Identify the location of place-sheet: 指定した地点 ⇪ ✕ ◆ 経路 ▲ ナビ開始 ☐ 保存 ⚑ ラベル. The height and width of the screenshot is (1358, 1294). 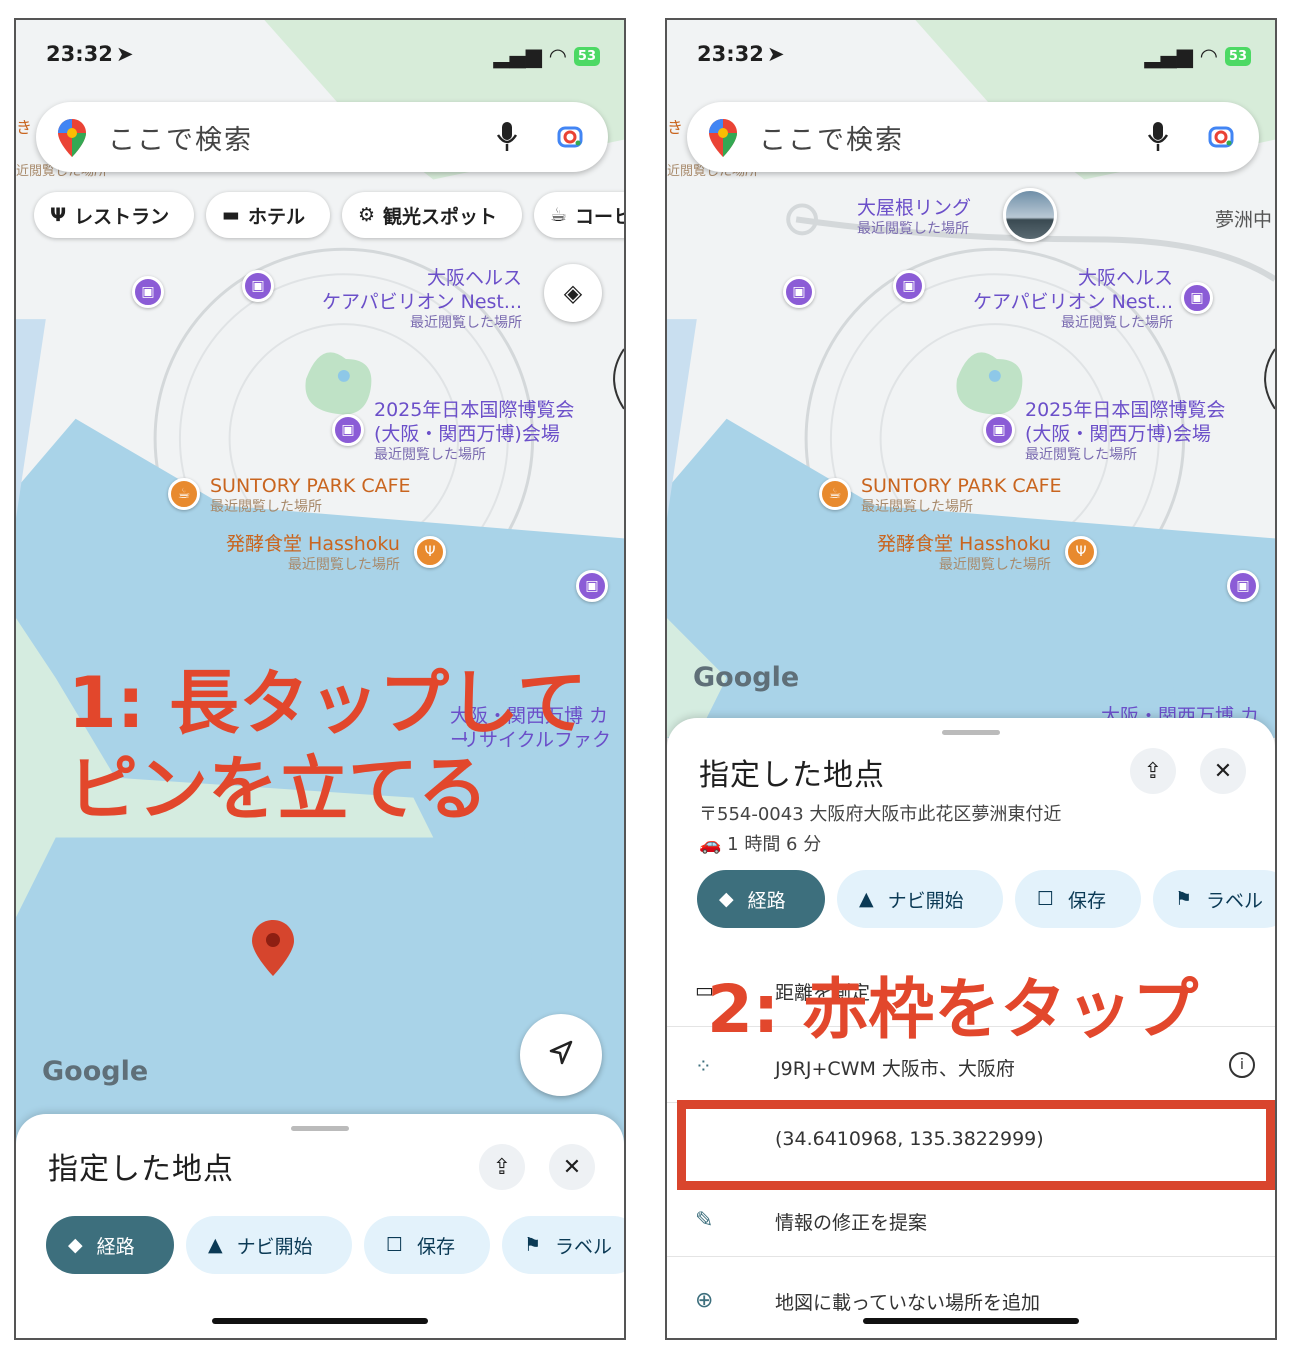
(320, 1226).